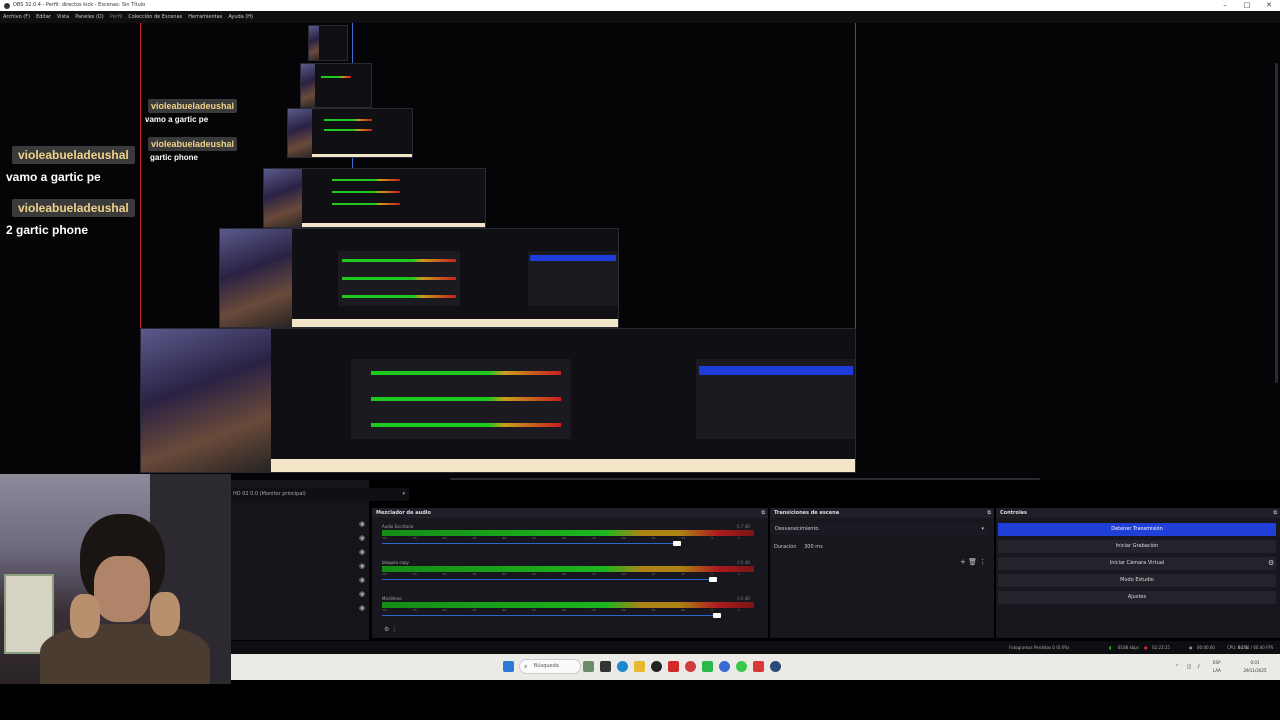  I want to click on minimize-button: –, so click(1225, 5).